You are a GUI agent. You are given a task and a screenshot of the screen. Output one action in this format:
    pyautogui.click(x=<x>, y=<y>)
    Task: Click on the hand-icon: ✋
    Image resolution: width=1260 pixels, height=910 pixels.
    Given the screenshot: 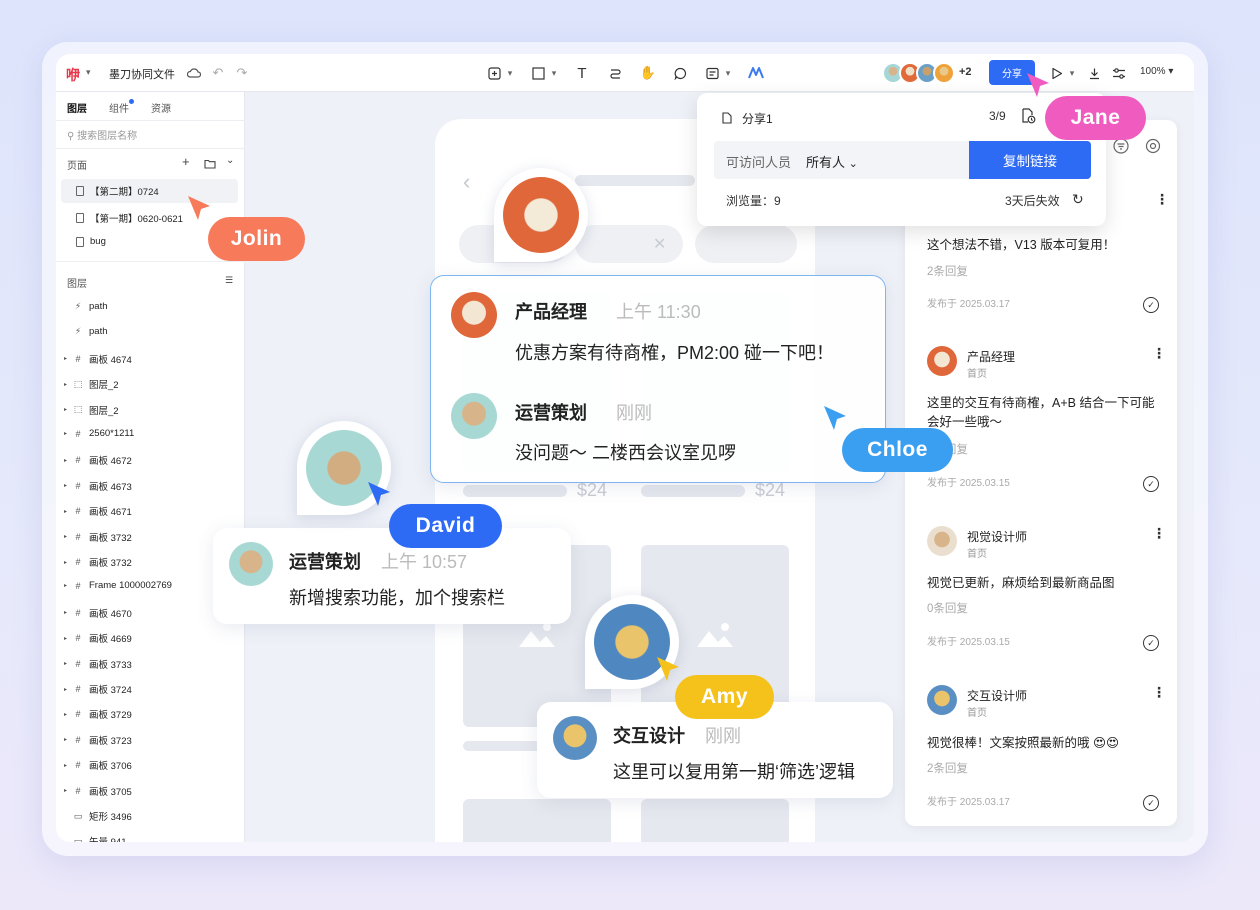 What is the action you would take?
    pyautogui.click(x=648, y=73)
    